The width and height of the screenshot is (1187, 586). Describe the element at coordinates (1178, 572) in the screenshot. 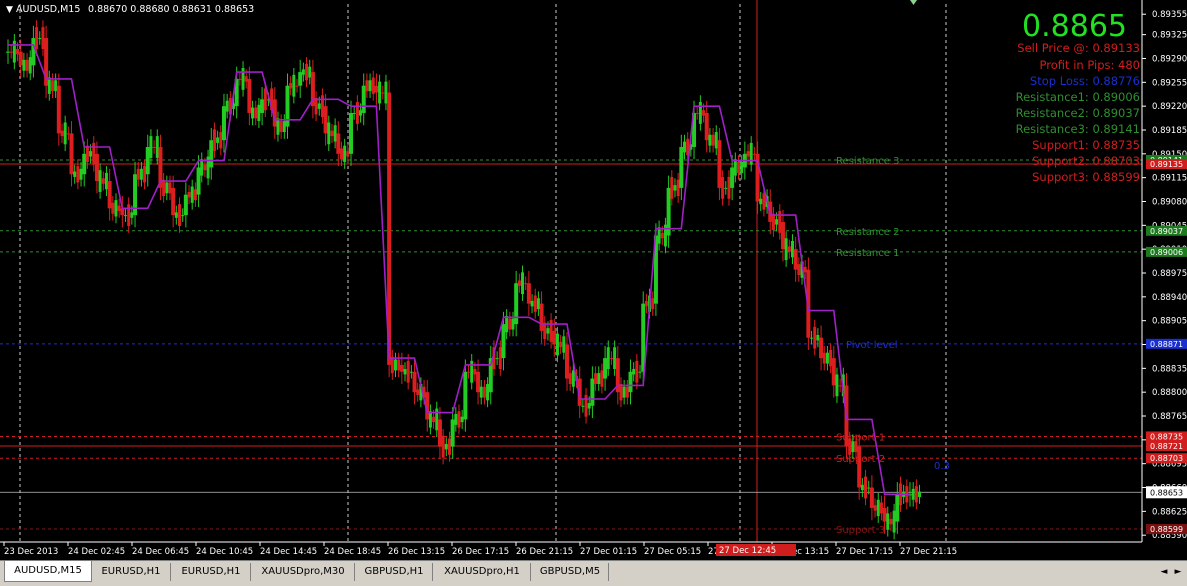

I see `tab-scroll-right-icon: ►` at that location.